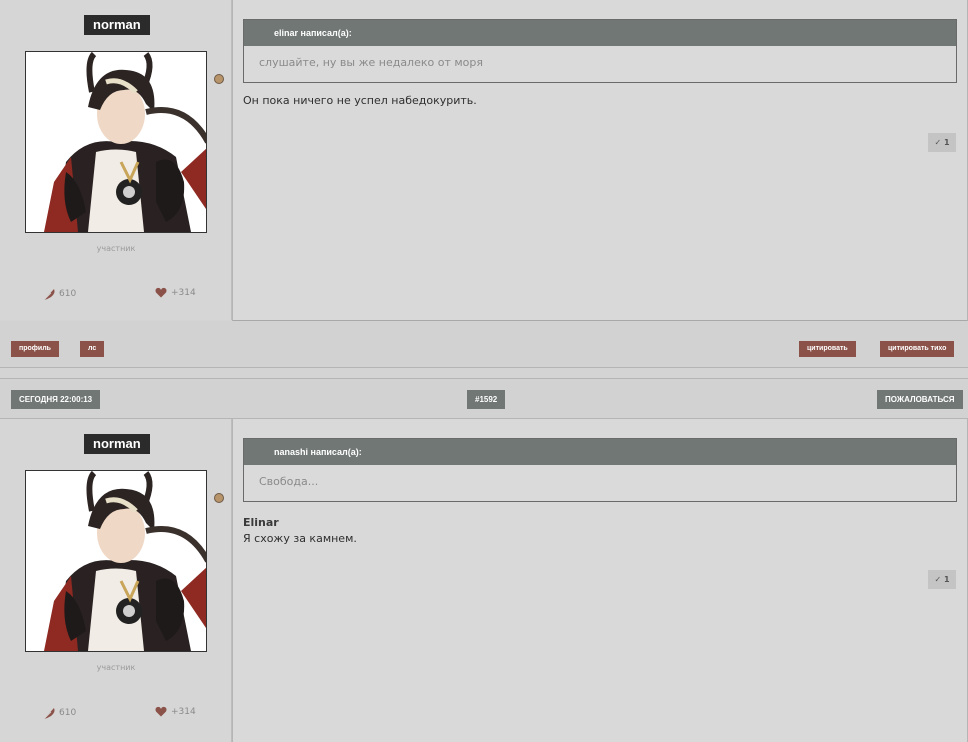  I want to click on post-footer: профиль лс цитировать цитировать тихо, so click(484, 344).